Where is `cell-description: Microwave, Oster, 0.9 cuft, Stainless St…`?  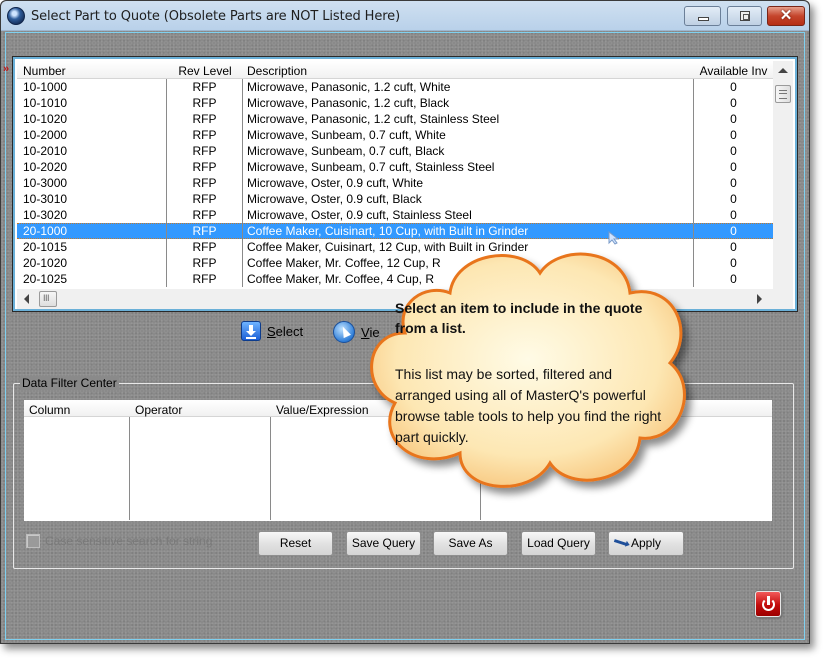
cell-description: Microwave, Oster, 0.9 cuft, Stainless St… is located at coordinates (468, 215).